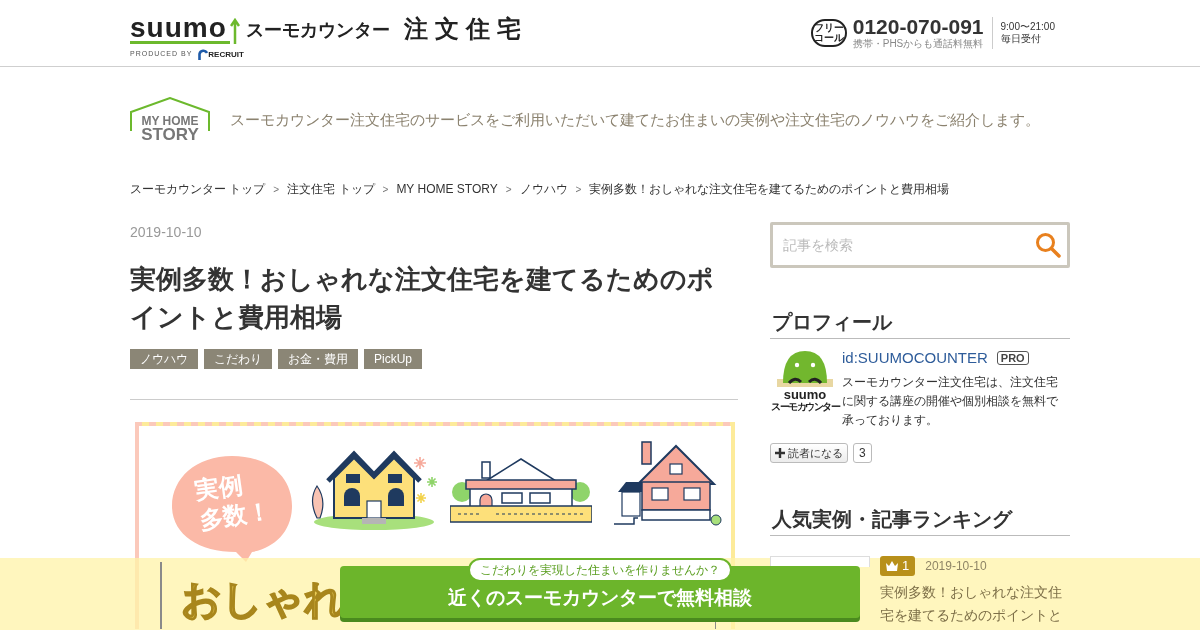 Image resolution: width=1200 pixels, height=630 pixels. Describe the element at coordinates (1012, 358) in the screenshot. I see `pro-badge: PRO` at that location.